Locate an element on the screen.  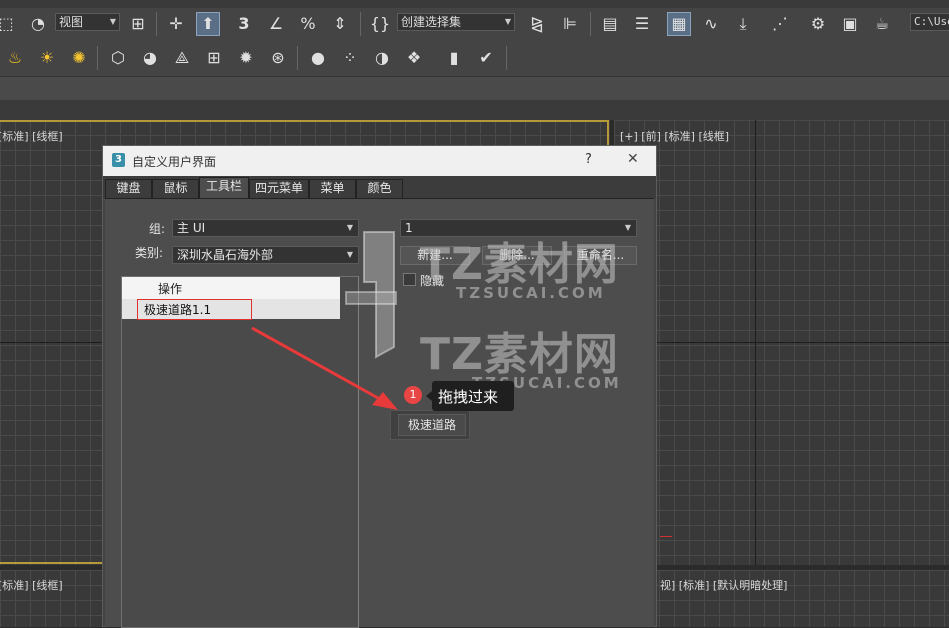
step-number: 1 is located at coordinates (413, 394).